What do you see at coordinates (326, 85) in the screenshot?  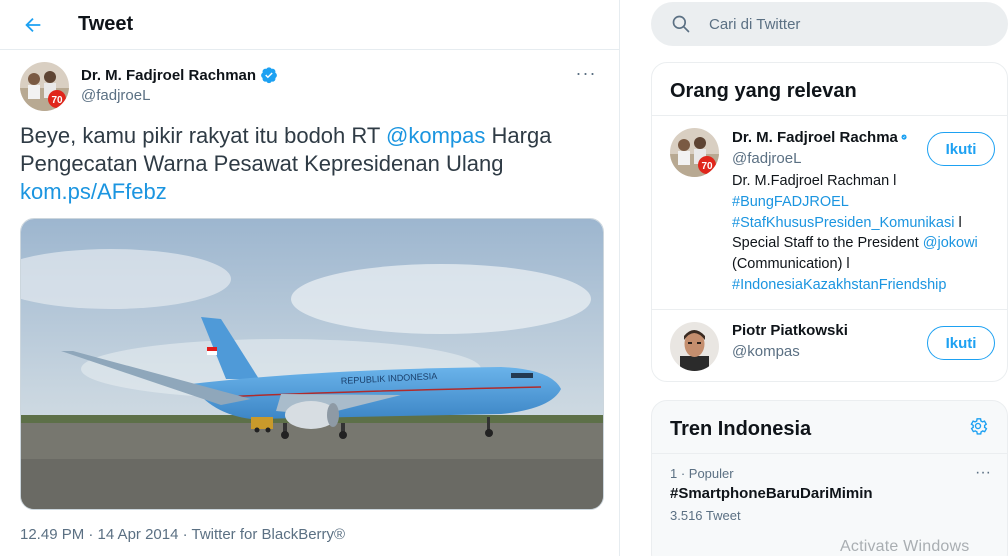 I see `author-meta: Dr. M. Fadjroel Rachman @fadjroeL` at bounding box center [326, 85].